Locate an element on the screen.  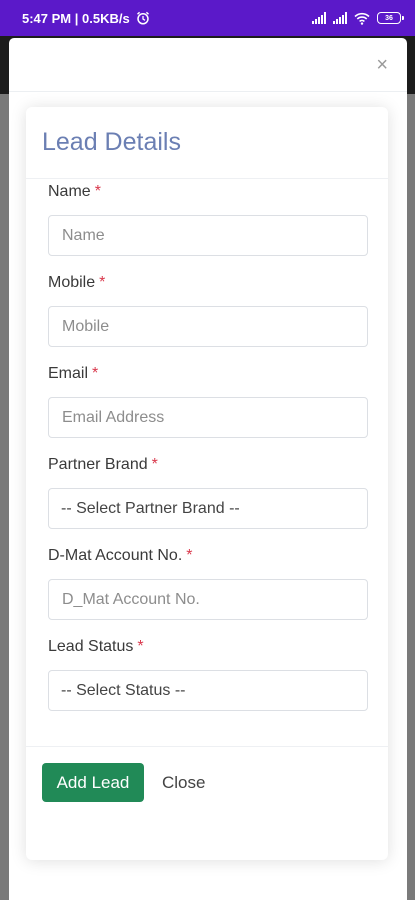
email-group: Email * is located at coordinates (208, 401).